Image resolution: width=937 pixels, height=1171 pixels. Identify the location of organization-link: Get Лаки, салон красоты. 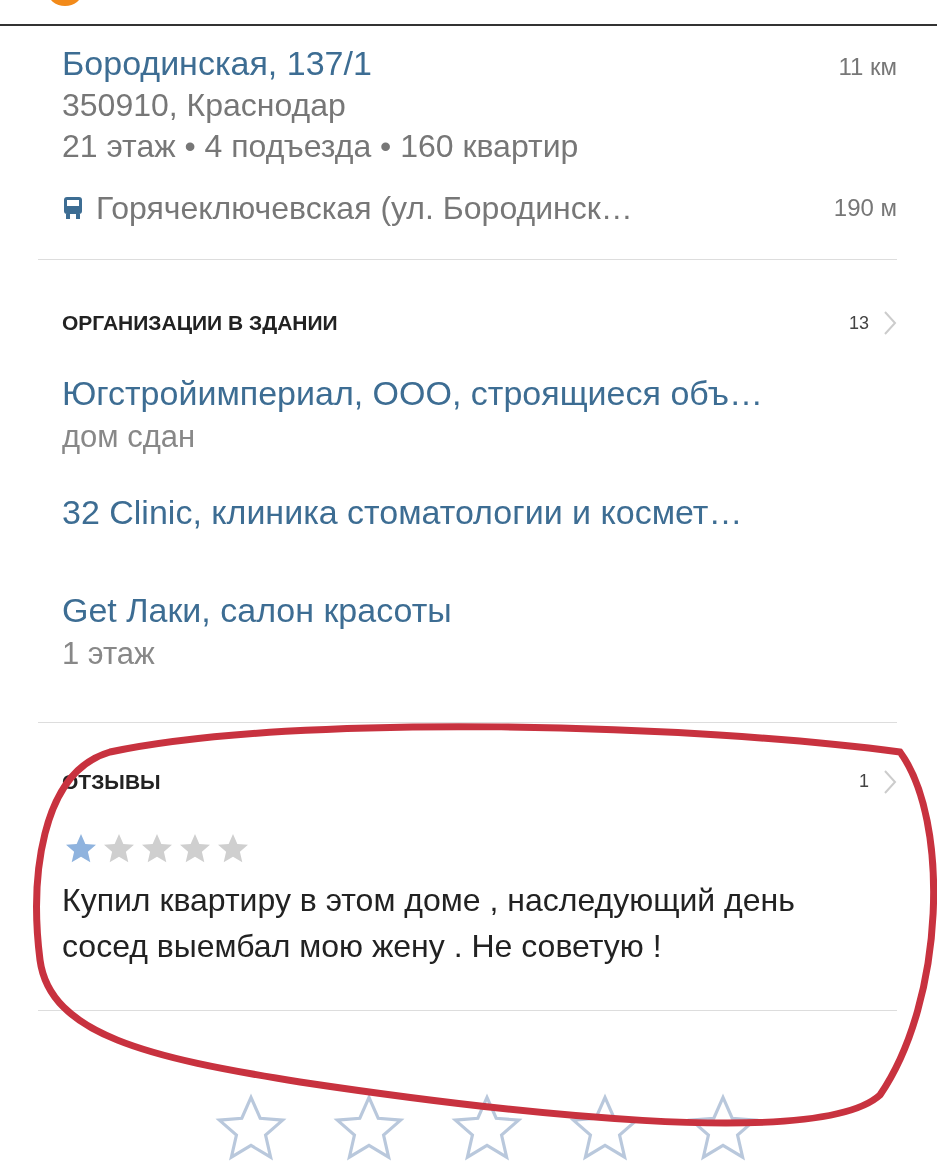
(479, 610).